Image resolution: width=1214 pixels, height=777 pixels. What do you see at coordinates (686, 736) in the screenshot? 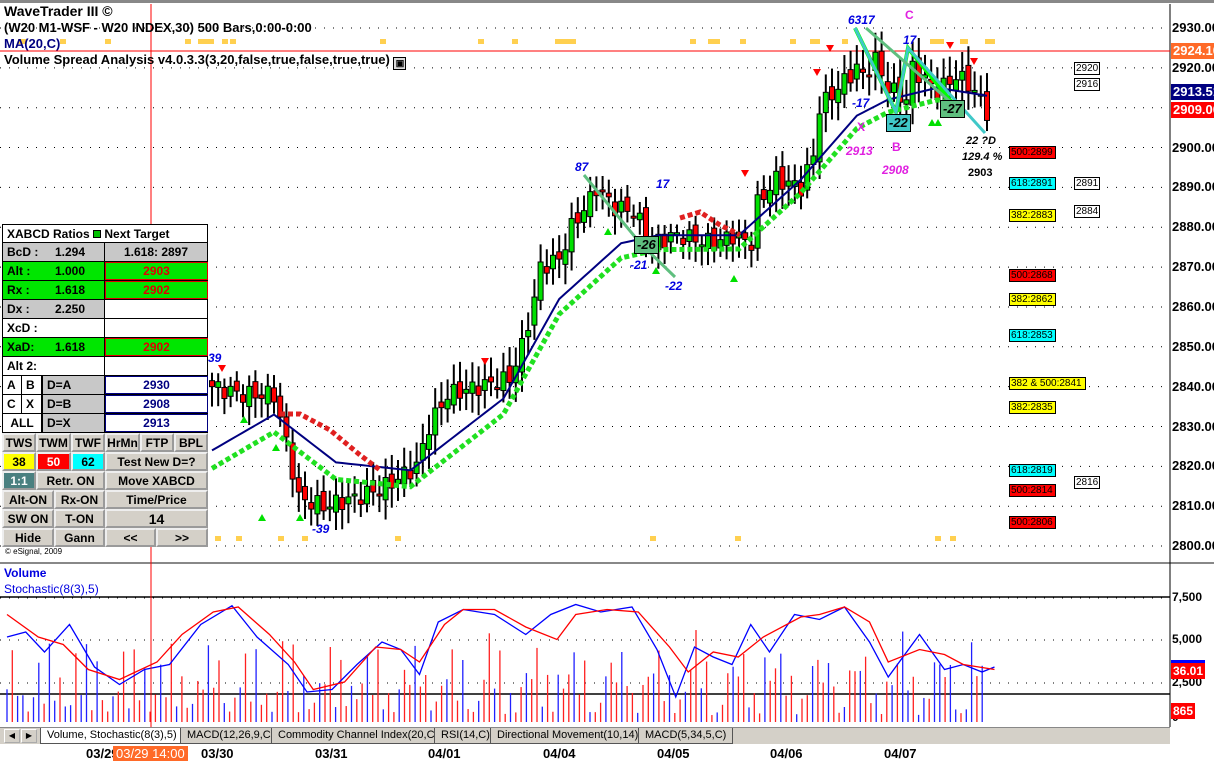
I see `tab-macd-5-34-5: MACD(5,34,5,C)` at bounding box center [686, 736].